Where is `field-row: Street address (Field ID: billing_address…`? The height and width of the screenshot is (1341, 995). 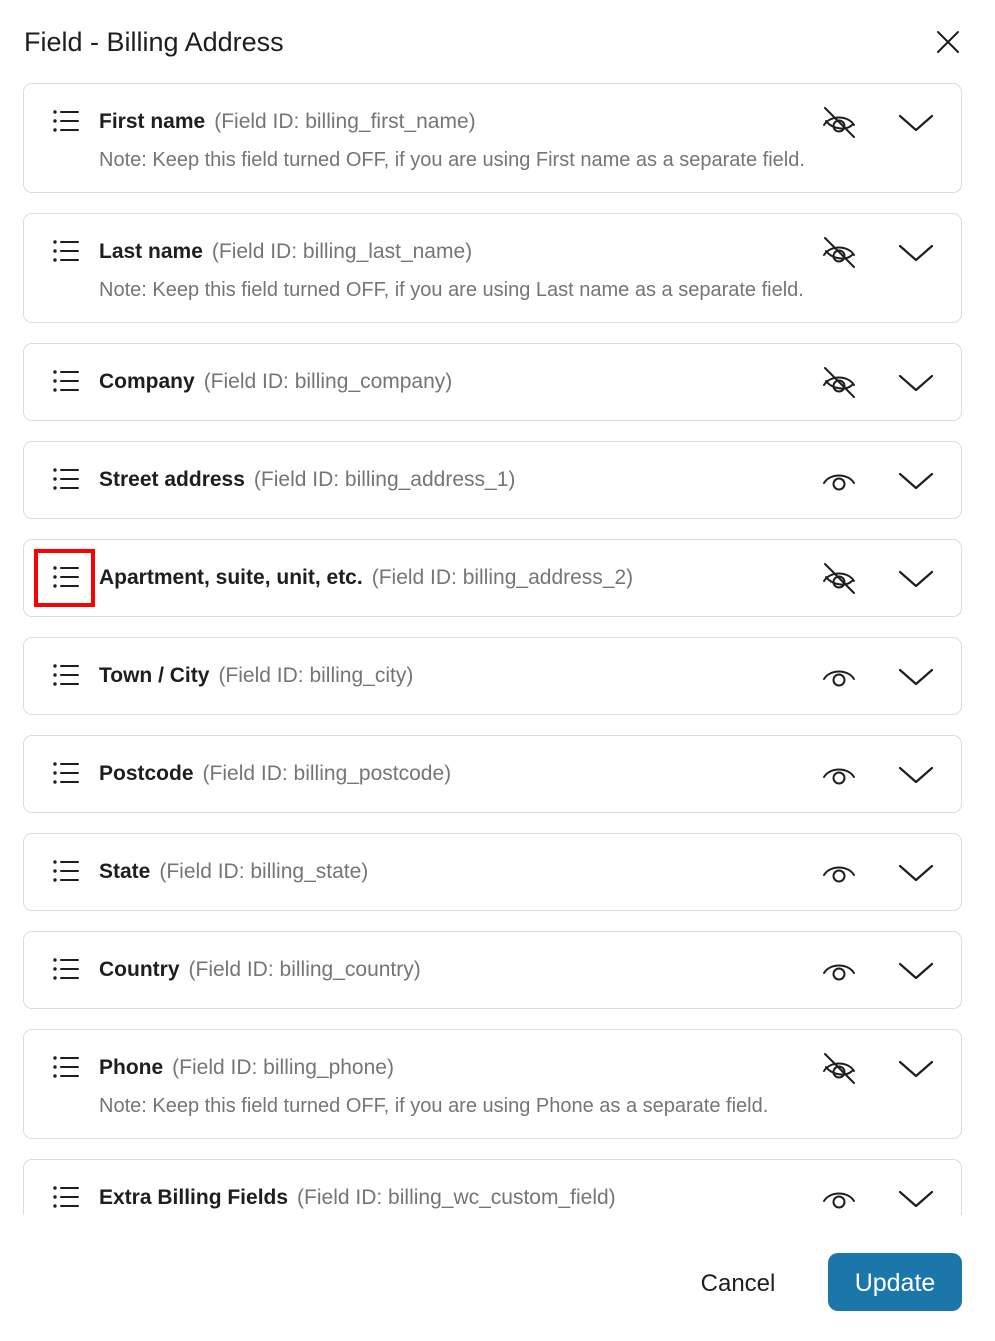
field-row: Street address (Field ID: billing_address… is located at coordinates (492, 480).